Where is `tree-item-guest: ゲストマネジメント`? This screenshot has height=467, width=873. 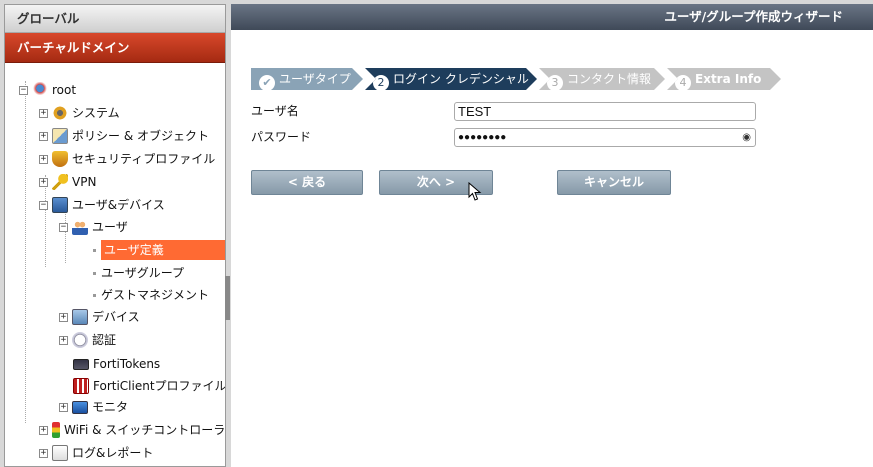 tree-item-guest: ゲストマネジメント is located at coordinates (151, 295).